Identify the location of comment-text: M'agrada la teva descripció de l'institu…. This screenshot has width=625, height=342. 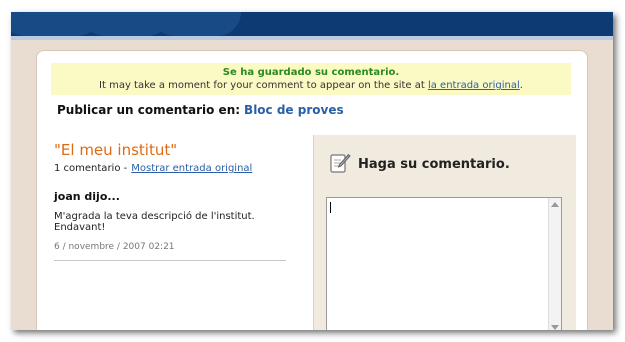
(154, 222).